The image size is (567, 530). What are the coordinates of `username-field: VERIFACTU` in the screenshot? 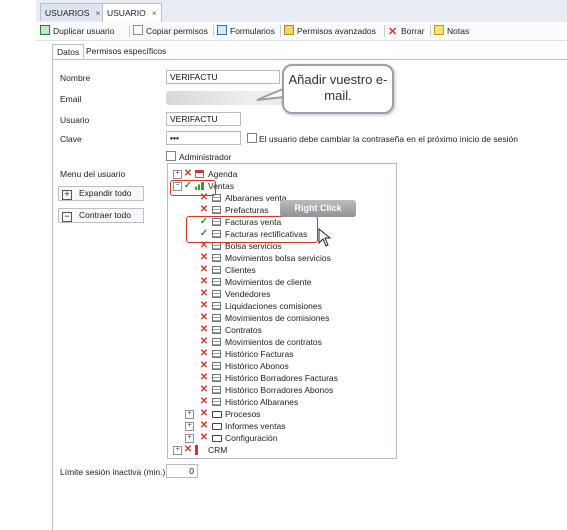 It's located at (203, 119).